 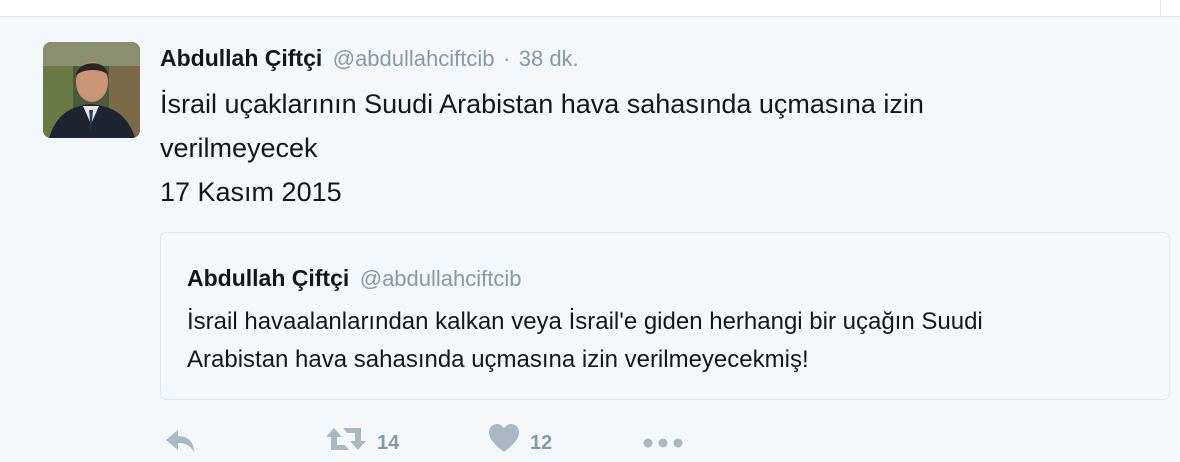 What do you see at coordinates (541, 443) in the screenshot?
I see `like-count: 12` at bounding box center [541, 443].